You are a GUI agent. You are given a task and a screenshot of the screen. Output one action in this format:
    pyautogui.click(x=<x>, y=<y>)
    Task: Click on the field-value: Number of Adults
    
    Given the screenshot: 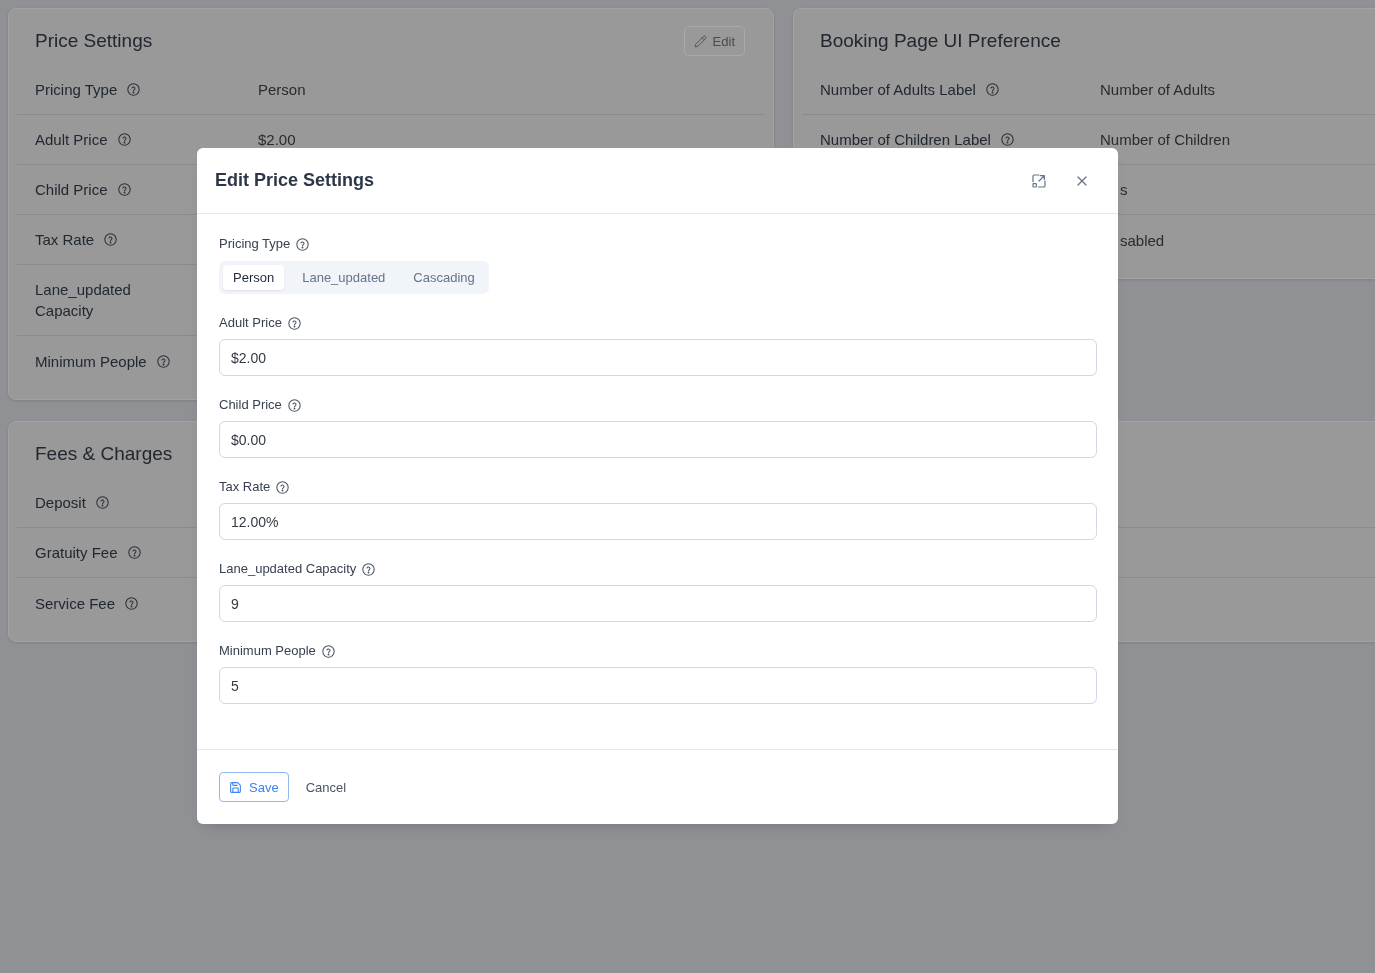 What is the action you would take?
    pyautogui.click(x=1158, y=89)
    